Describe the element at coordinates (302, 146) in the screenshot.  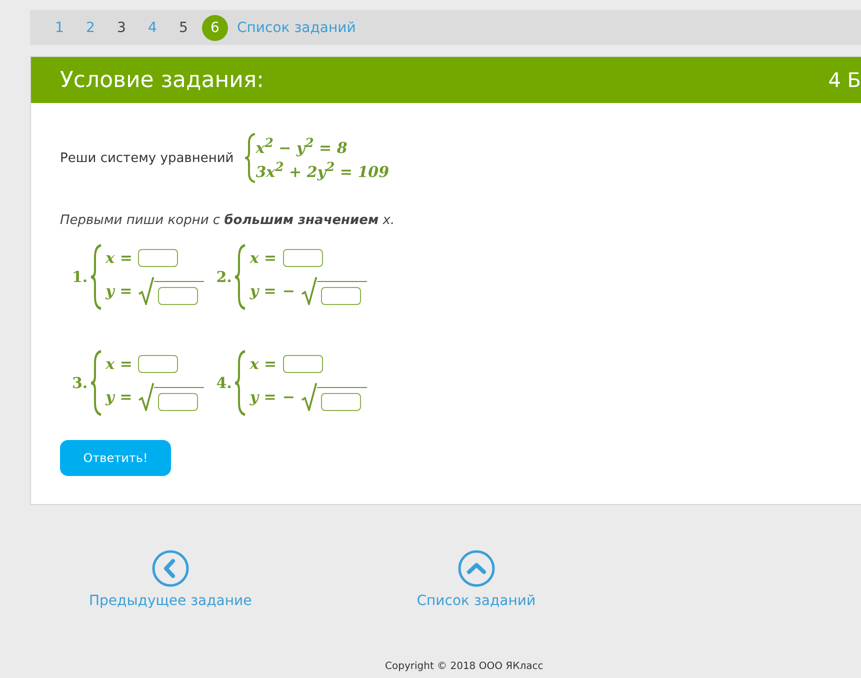
I see `equation: x$^{2}$ − y$^{2}$ = 8` at that location.